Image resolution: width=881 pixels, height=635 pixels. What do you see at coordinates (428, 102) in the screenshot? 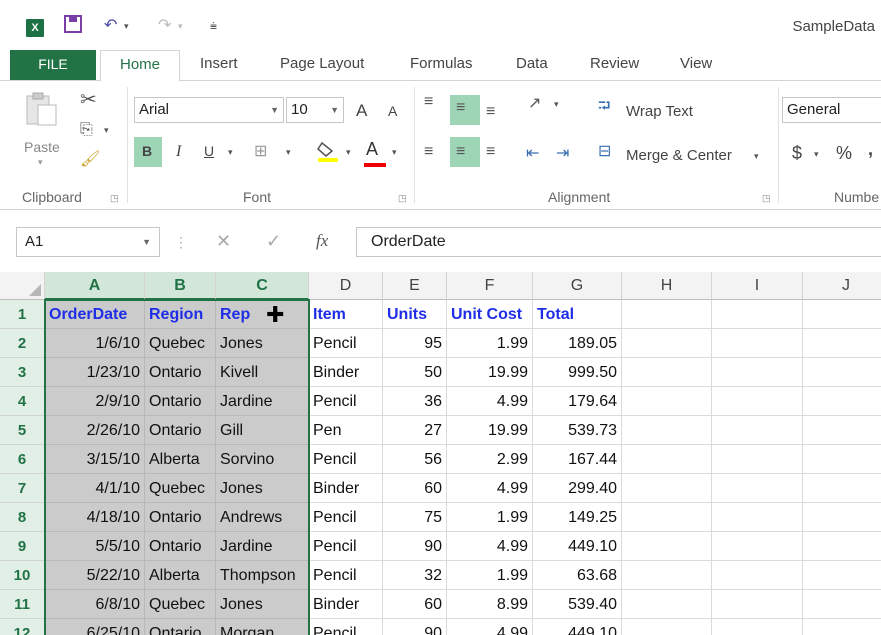
I see `top-align-icon: ≡` at bounding box center [428, 102].